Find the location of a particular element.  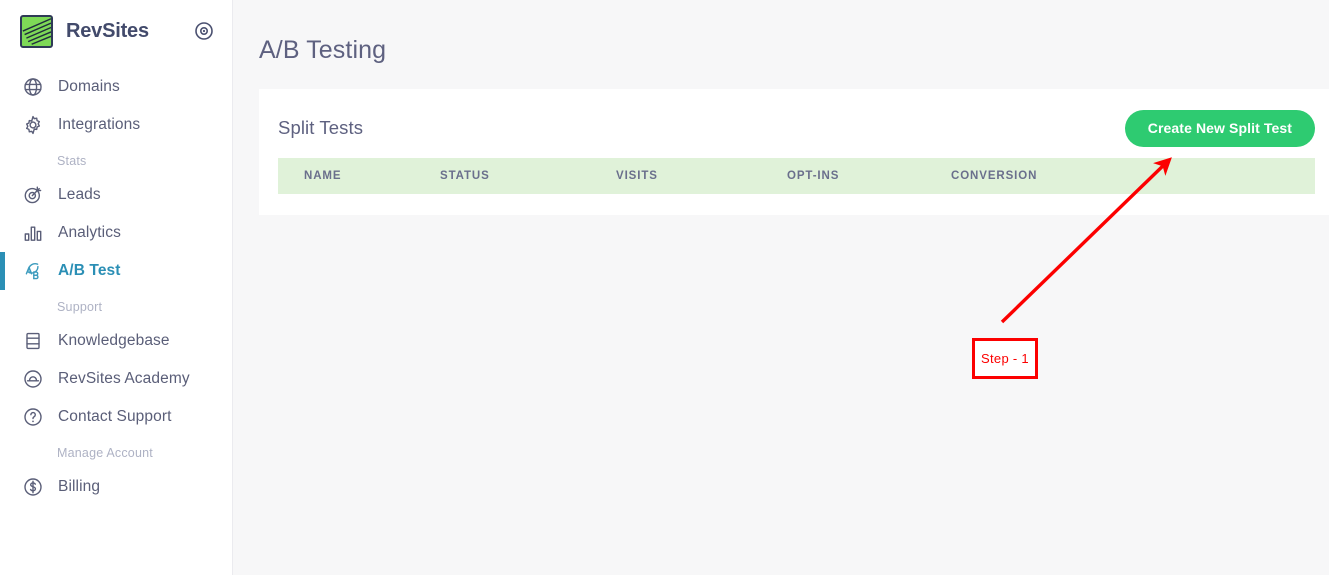

sidebar-item-revsites-academy: RevSites Academy is located at coordinates (116, 379).